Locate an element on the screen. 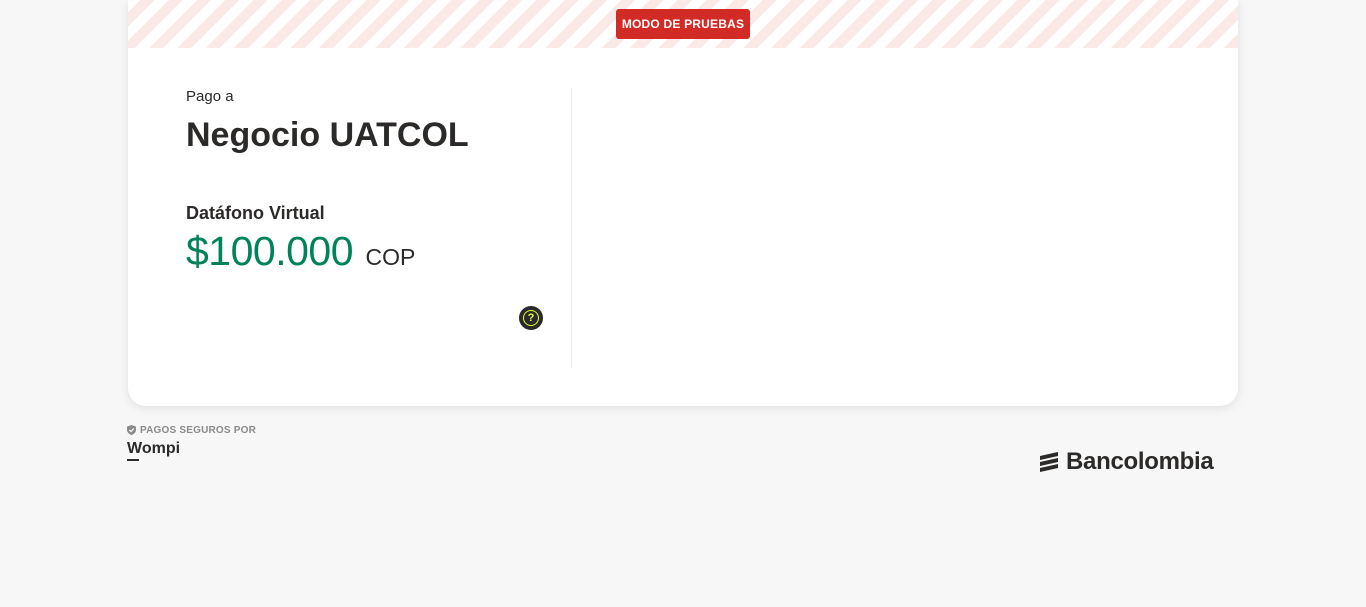  test-mode-badge: MODO DE PRUEBAS is located at coordinates (683, 24).